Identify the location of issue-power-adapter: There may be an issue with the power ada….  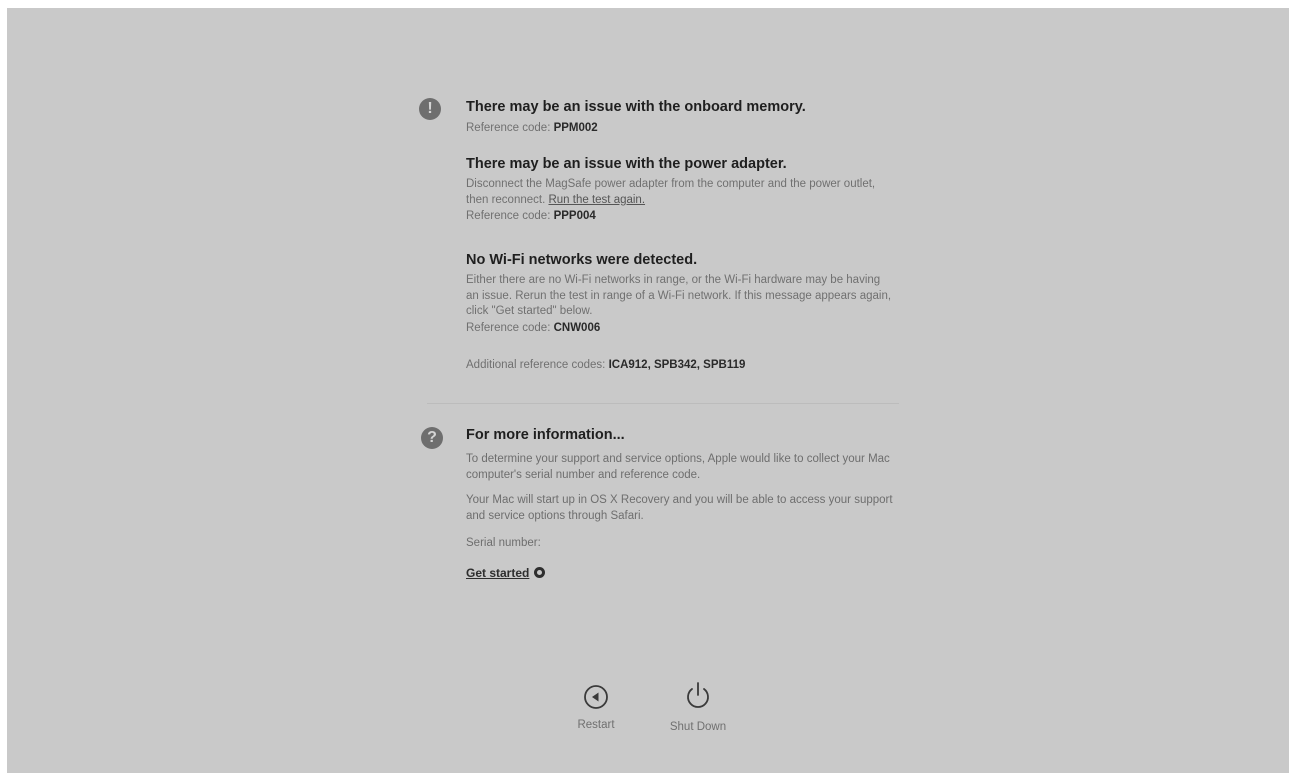
(681, 190).